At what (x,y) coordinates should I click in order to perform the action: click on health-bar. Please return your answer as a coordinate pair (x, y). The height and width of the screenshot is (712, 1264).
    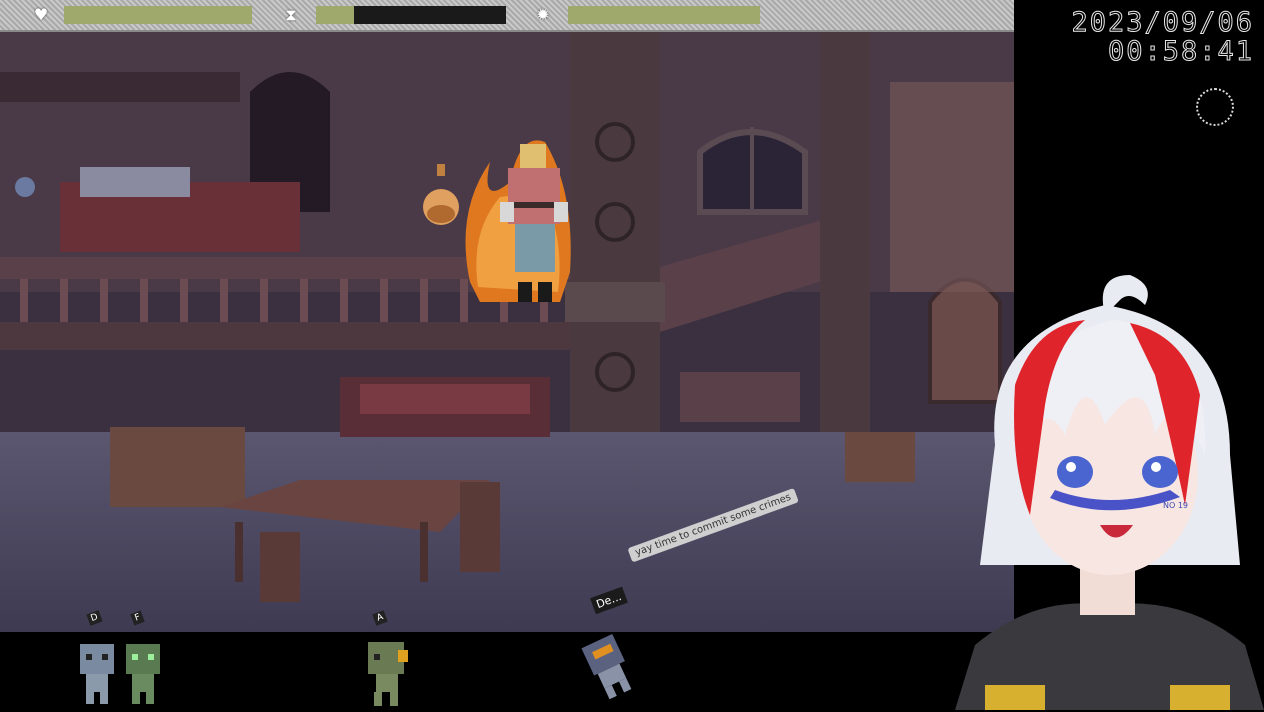
    Looking at the image, I should click on (158, 15).